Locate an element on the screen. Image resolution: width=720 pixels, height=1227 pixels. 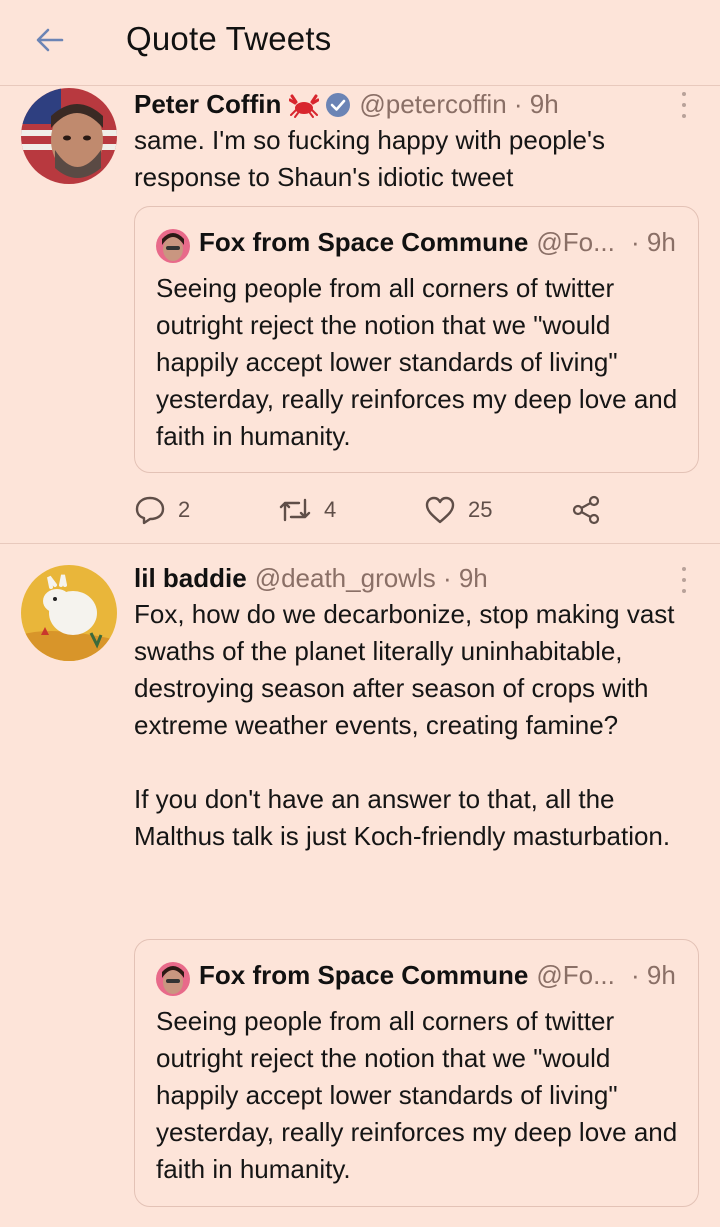
crab-emoji-icon is located at coordinates (304, 105).